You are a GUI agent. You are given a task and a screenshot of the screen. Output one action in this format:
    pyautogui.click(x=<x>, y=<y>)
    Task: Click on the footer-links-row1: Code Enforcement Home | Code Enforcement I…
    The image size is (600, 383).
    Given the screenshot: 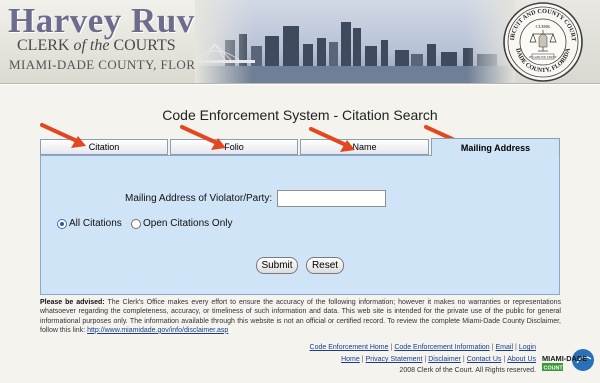 What is the action you would take?
    pyautogui.click(x=422, y=347)
    